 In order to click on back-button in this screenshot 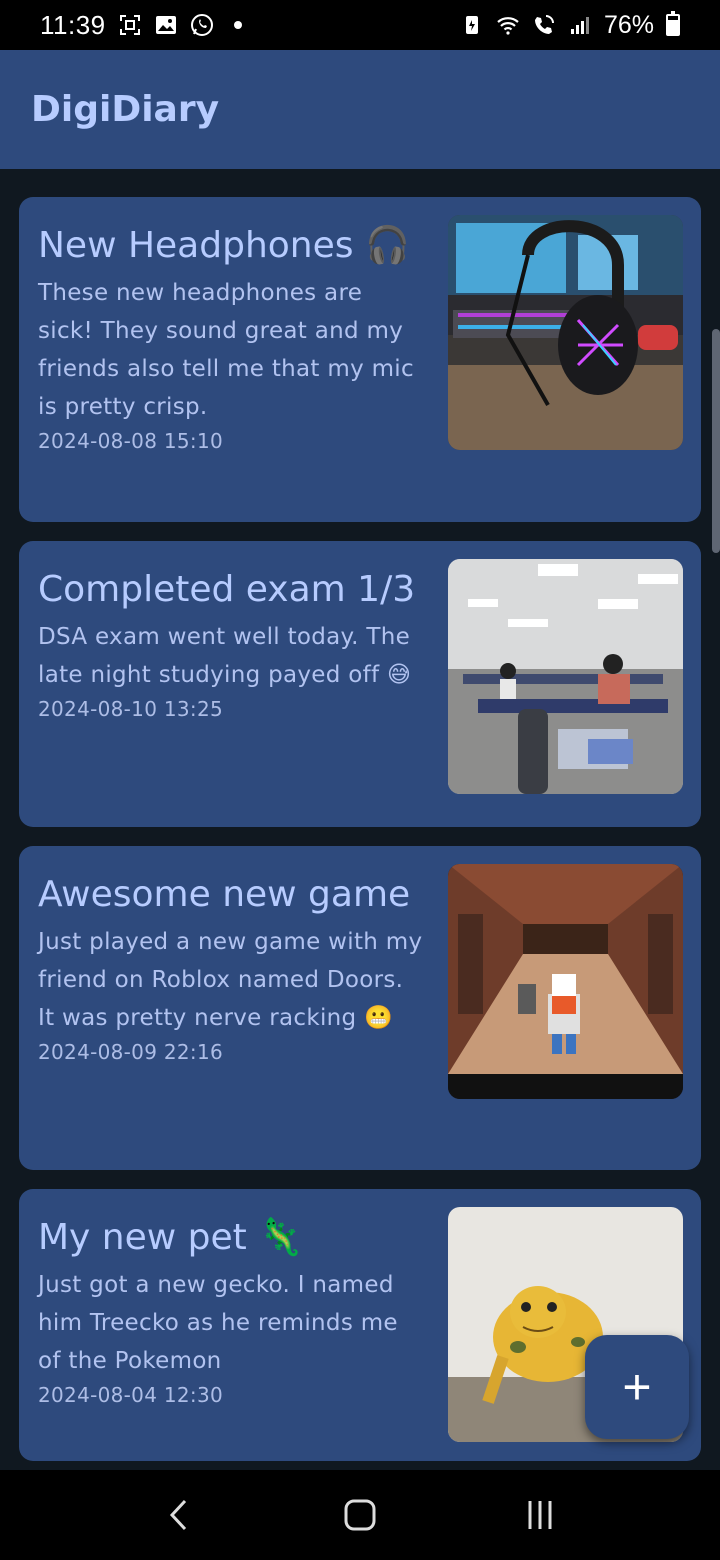, I will do `click(180, 1515)`.